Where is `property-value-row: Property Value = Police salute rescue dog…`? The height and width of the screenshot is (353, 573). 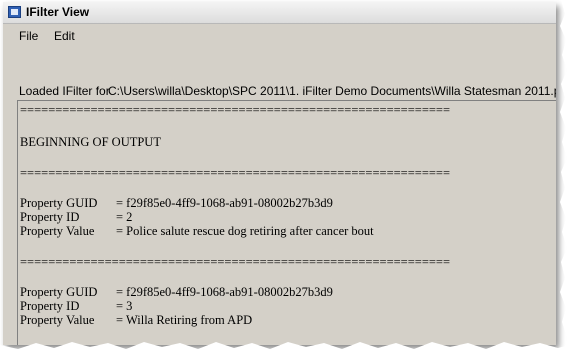 property-value-row: Property Value = Police salute rescue dog… is located at coordinates (197, 231).